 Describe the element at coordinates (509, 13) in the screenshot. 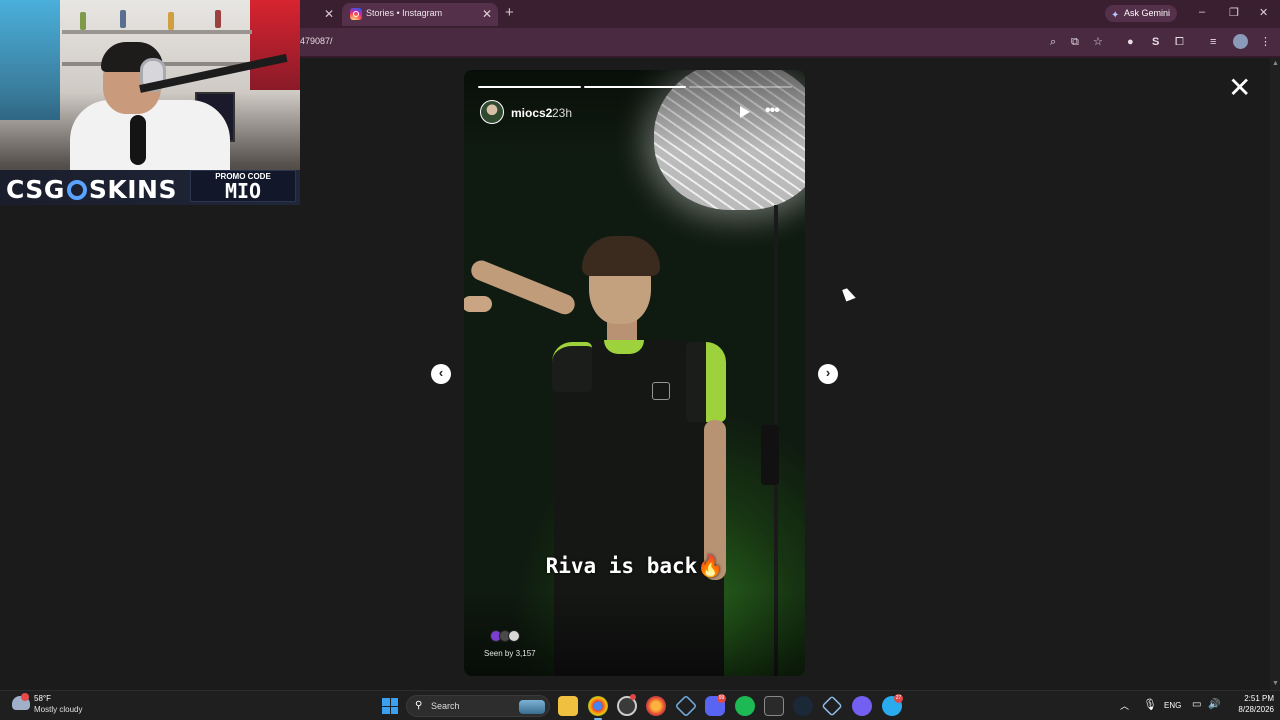

I see `new-tab-button: +` at that location.